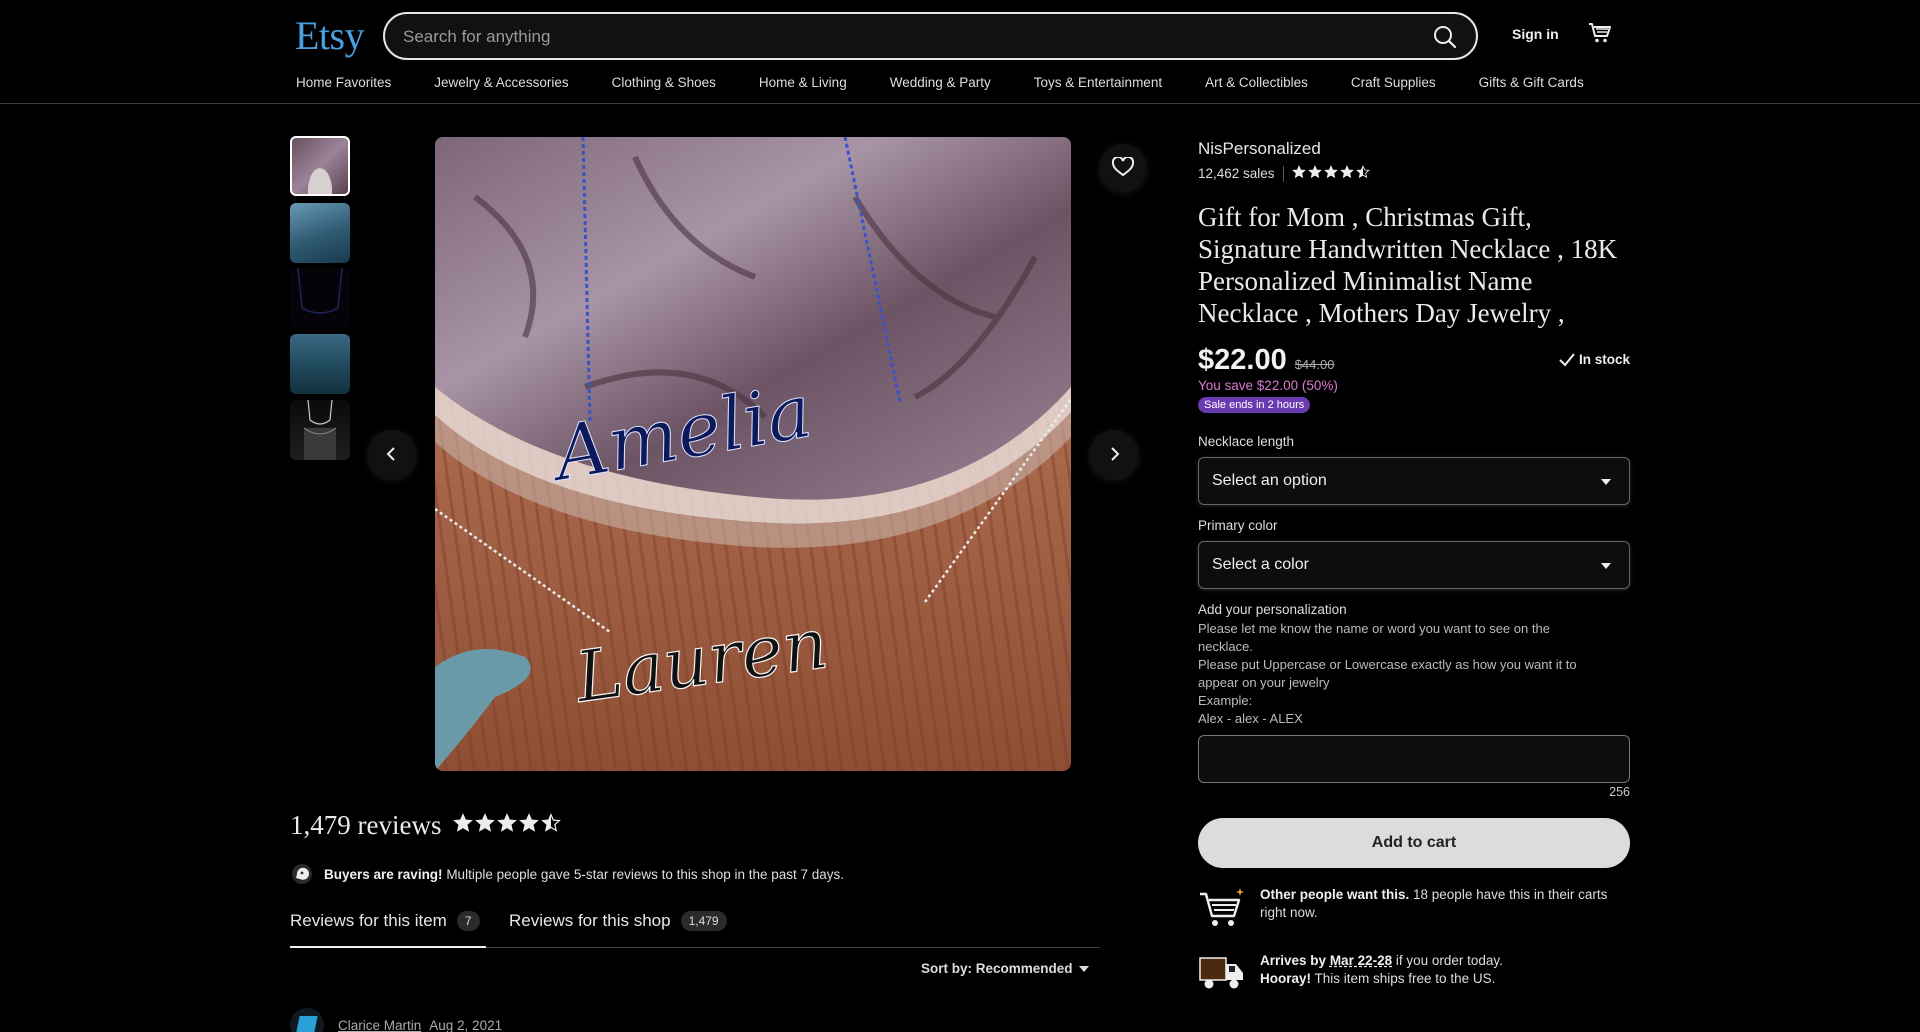 The height and width of the screenshot is (1032, 1920). I want to click on hooray-text: This item ships free to the US., so click(1403, 978).